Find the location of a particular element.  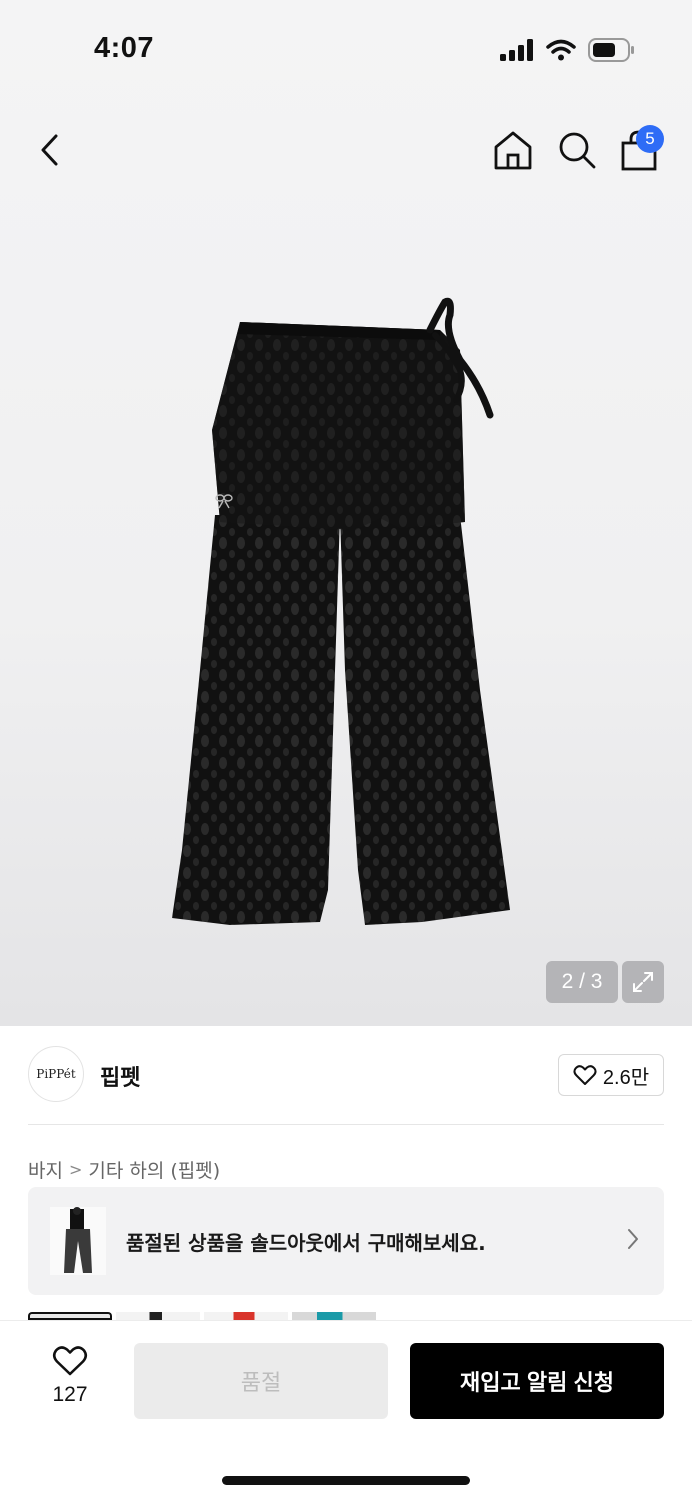

search-button is located at coordinates (577, 150).